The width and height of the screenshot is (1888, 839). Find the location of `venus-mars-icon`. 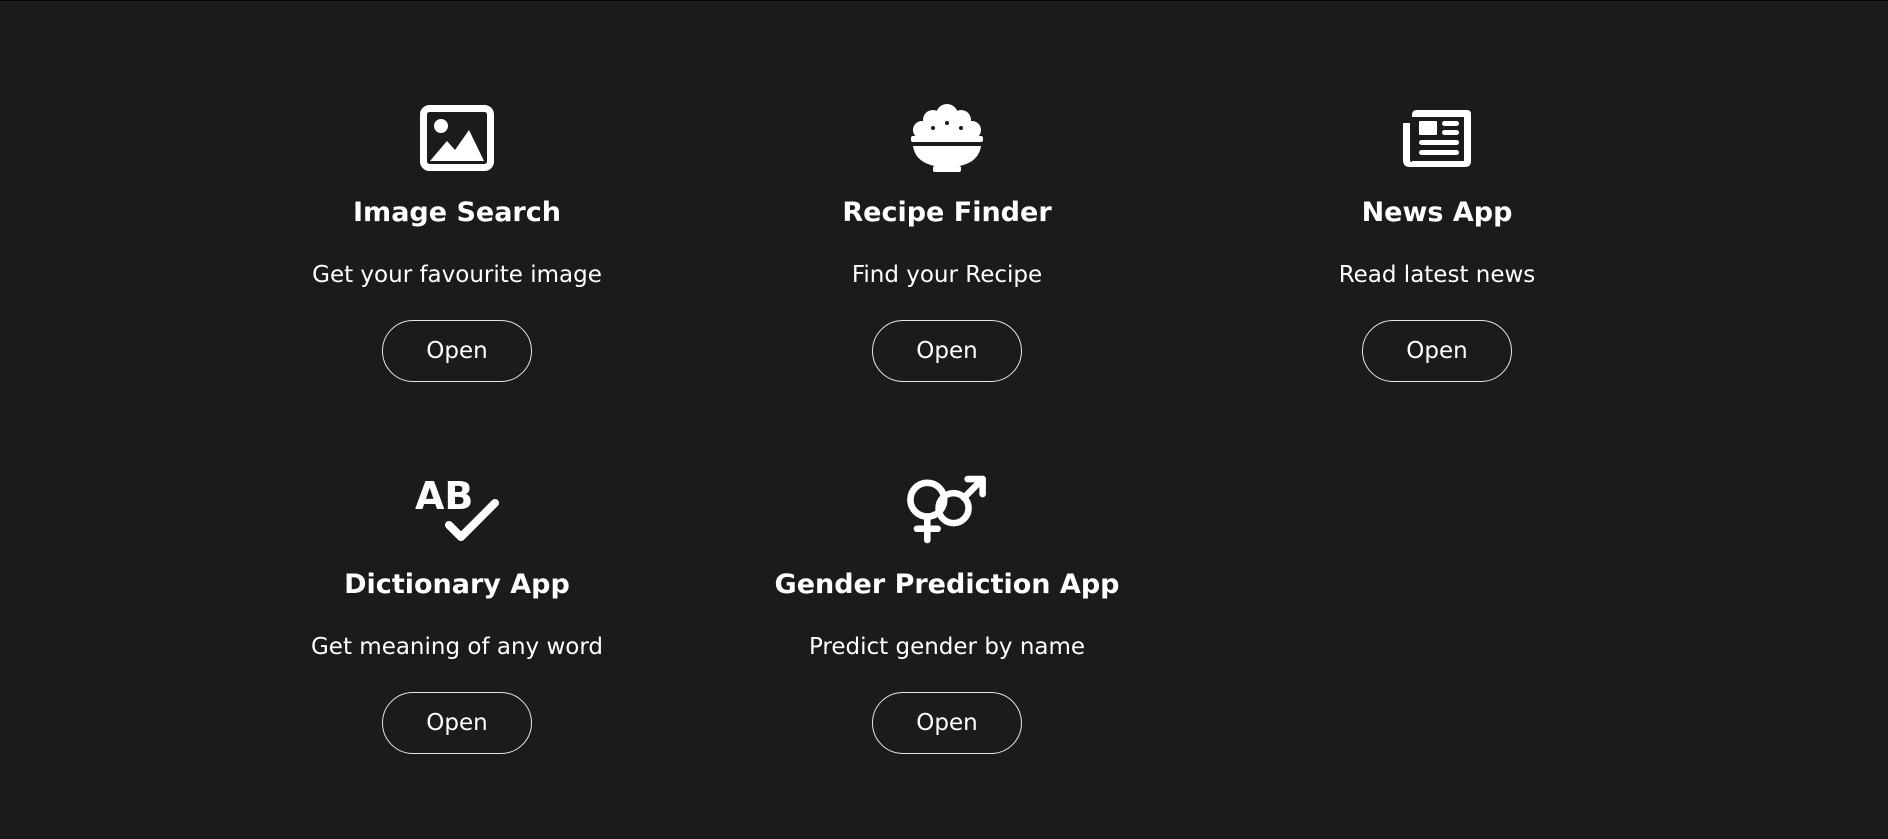

venus-mars-icon is located at coordinates (947, 510).